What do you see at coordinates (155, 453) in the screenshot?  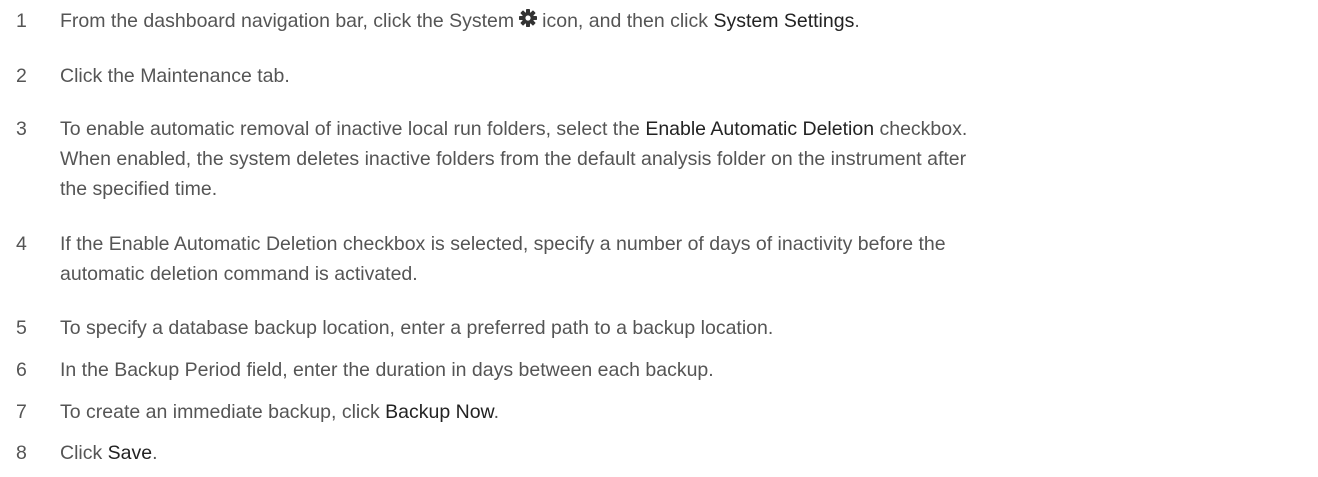 I see `step-8-text-c: .` at bounding box center [155, 453].